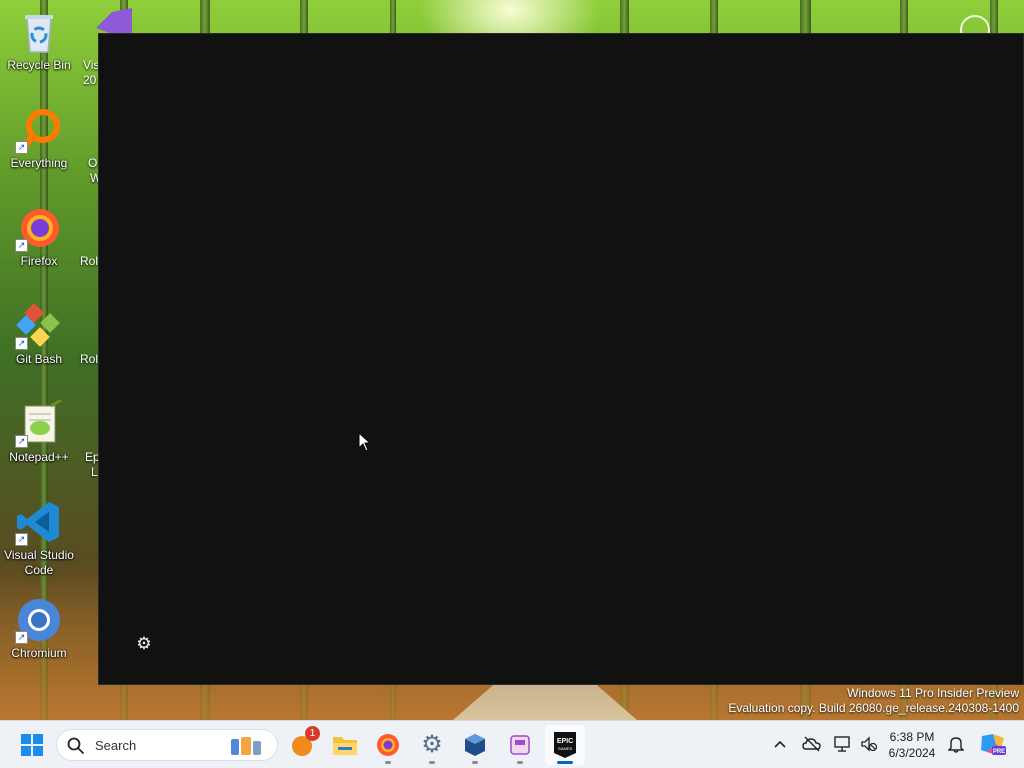 This screenshot has height=768, width=1024. I want to click on gear-icon: ⚙, so click(144, 644).